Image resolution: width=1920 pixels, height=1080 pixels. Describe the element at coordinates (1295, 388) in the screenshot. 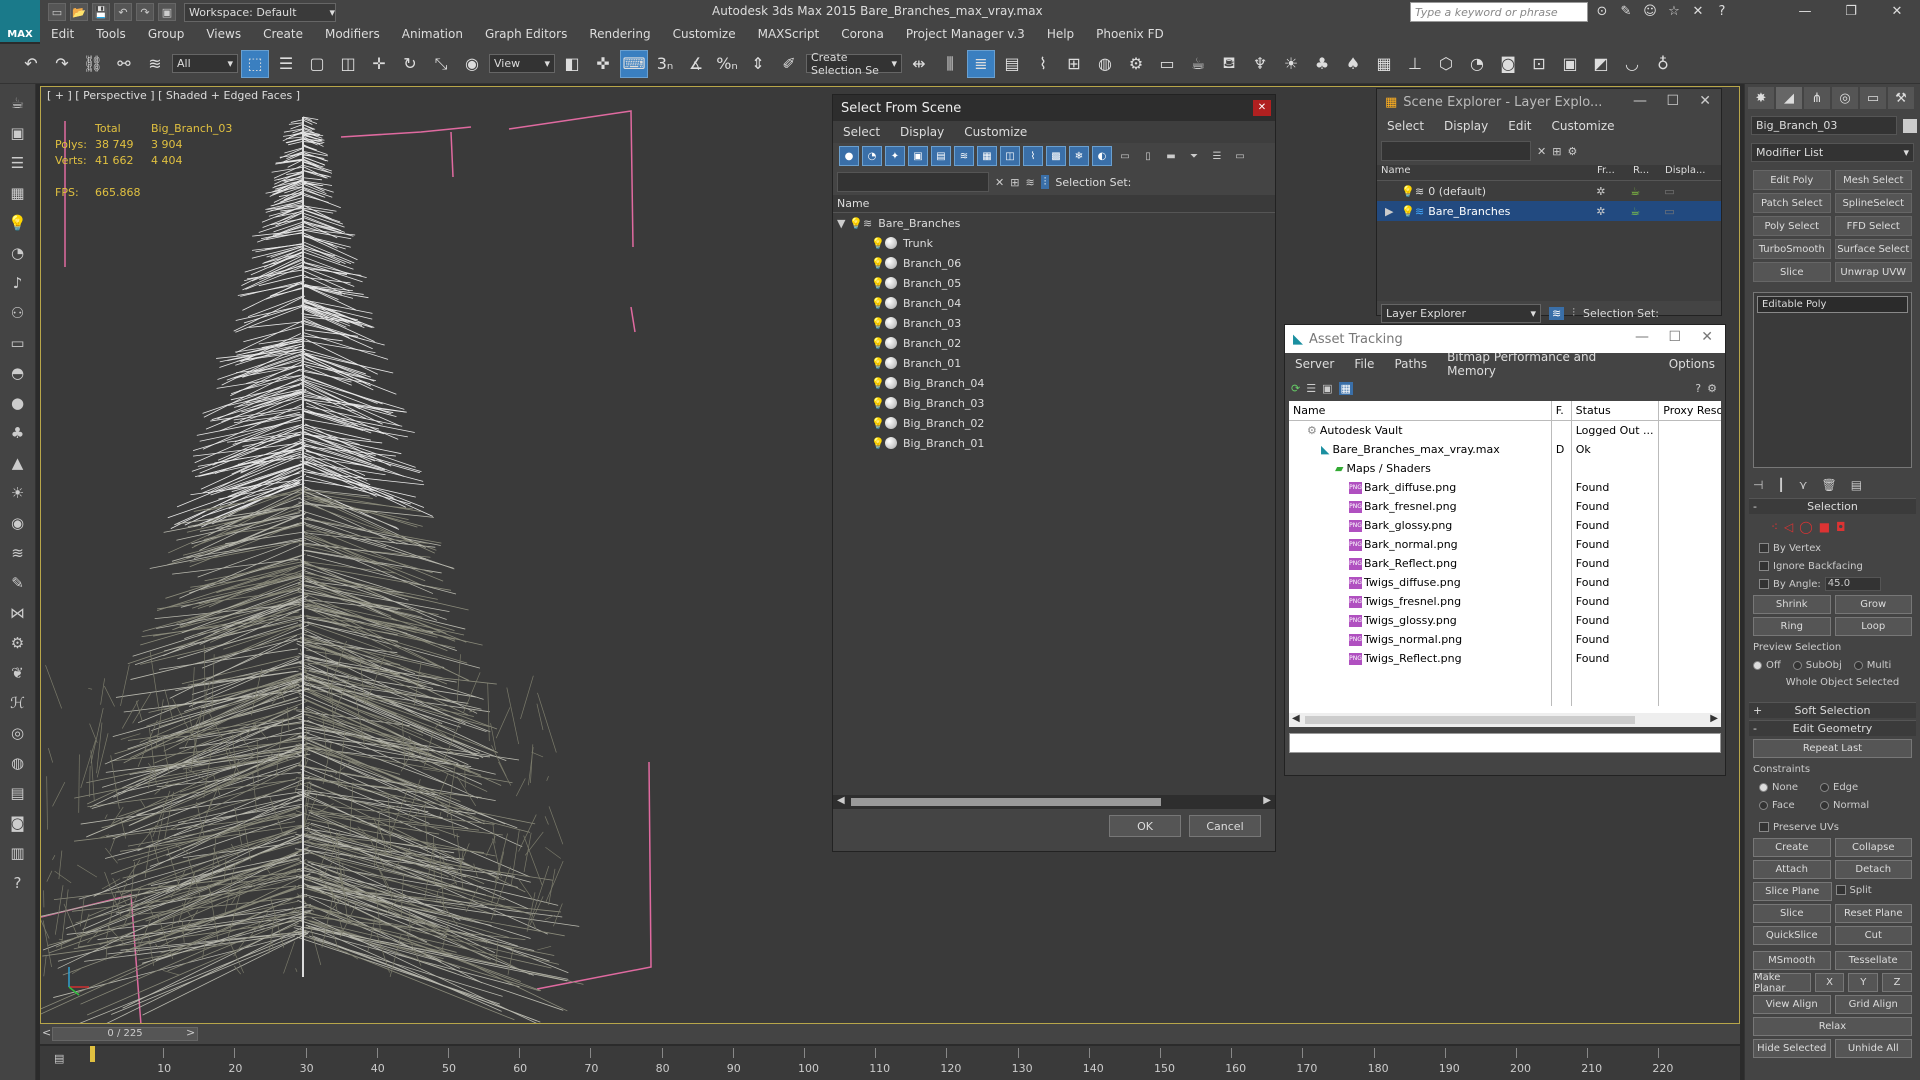

I see `refresh-icon: ⟳` at that location.